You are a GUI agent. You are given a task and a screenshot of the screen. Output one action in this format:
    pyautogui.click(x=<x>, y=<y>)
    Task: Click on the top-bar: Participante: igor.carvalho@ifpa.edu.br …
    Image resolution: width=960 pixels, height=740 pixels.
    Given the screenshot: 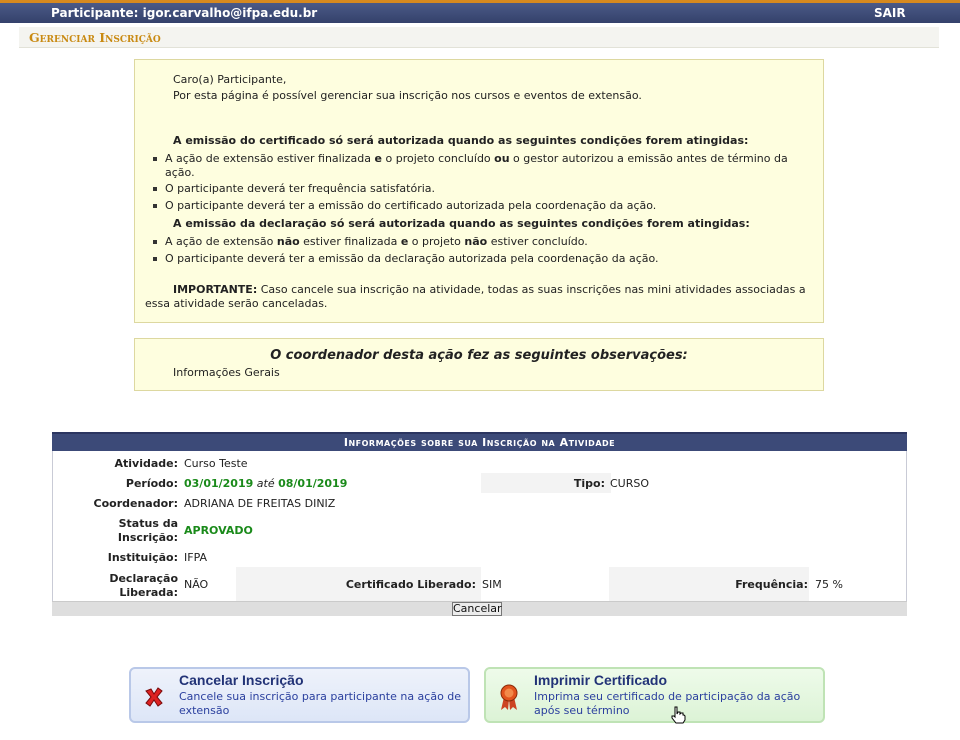 What is the action you would take?
    pyautogui.click(x=480, y=13)
    